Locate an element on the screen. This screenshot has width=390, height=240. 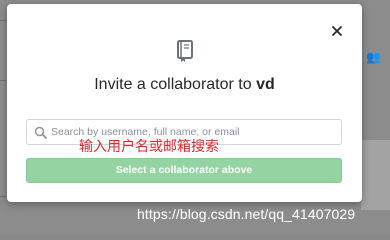
search-icon is located at coordinates (40, 132).